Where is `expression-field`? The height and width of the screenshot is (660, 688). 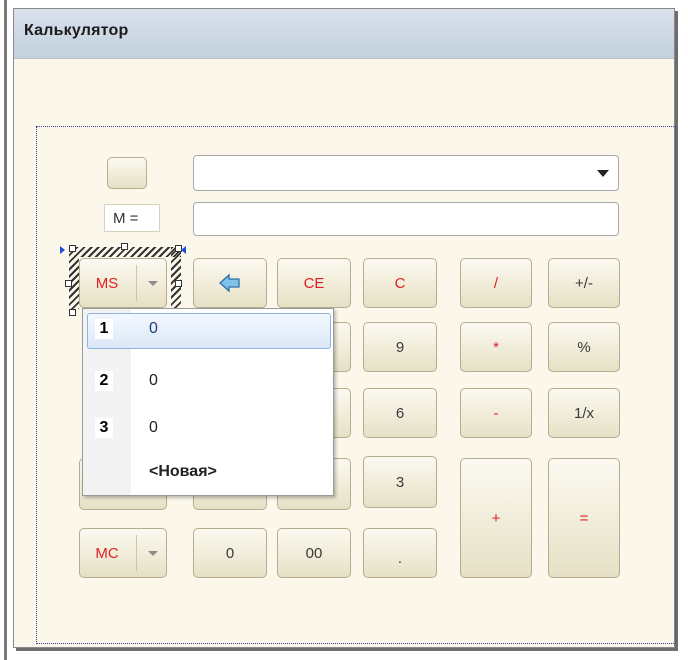
expression-field is located at coordinates (406, 219).